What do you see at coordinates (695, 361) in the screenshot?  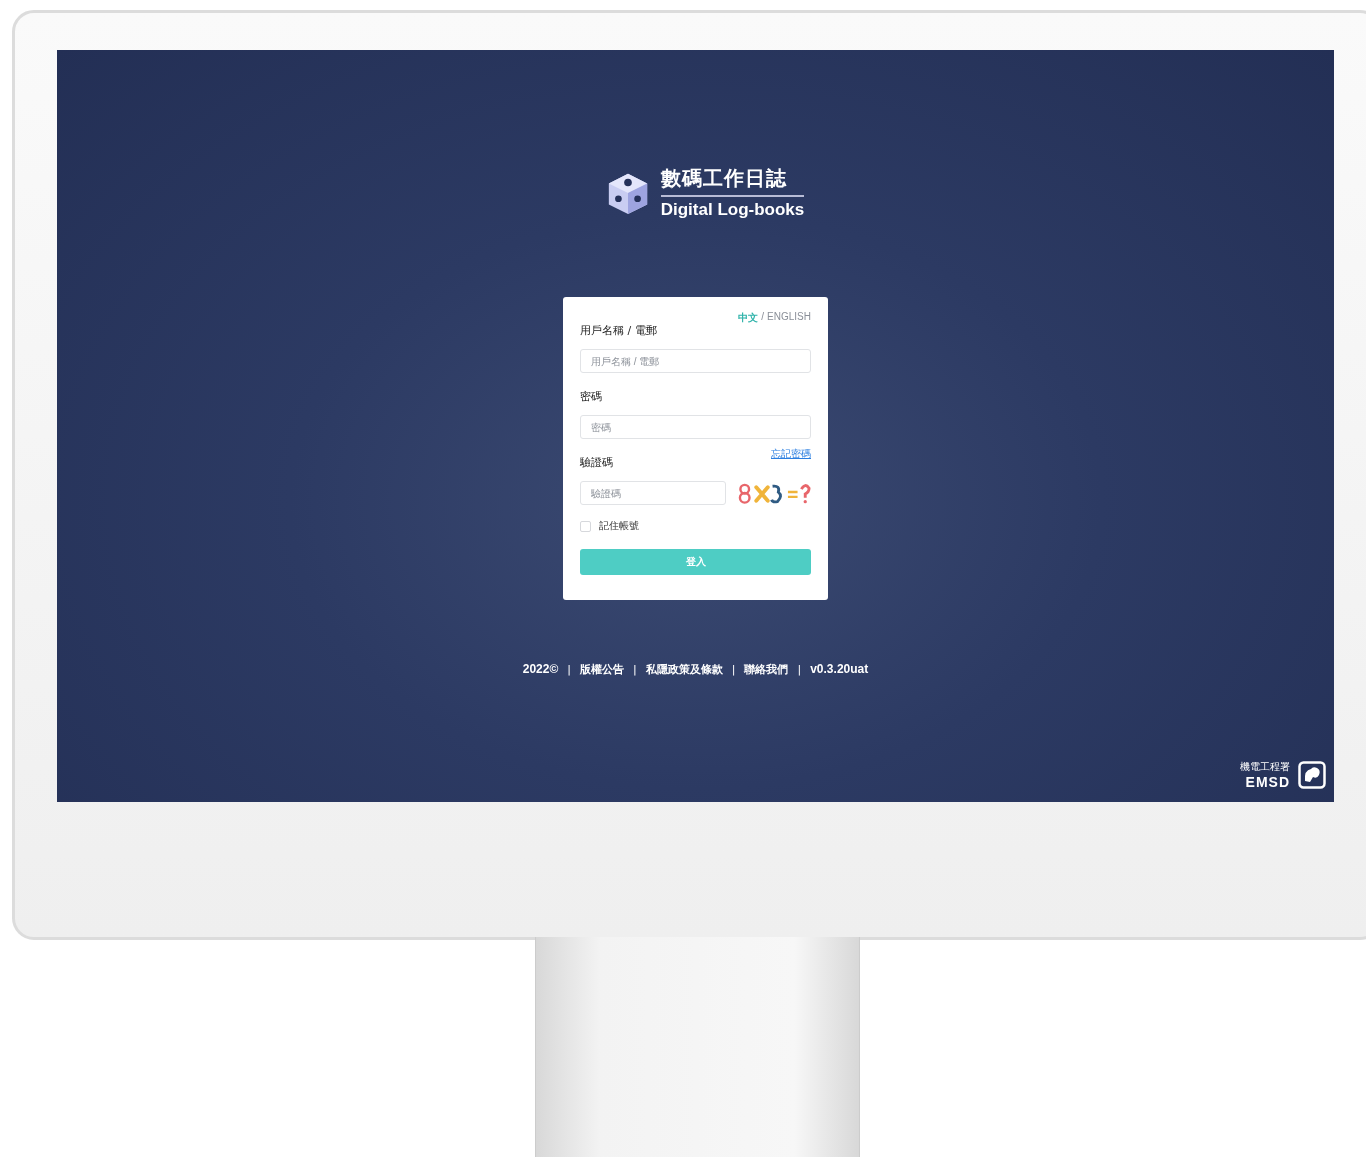 I see `username-field: 用戶名稱 / 電郵` at bounding box center [695, 361].